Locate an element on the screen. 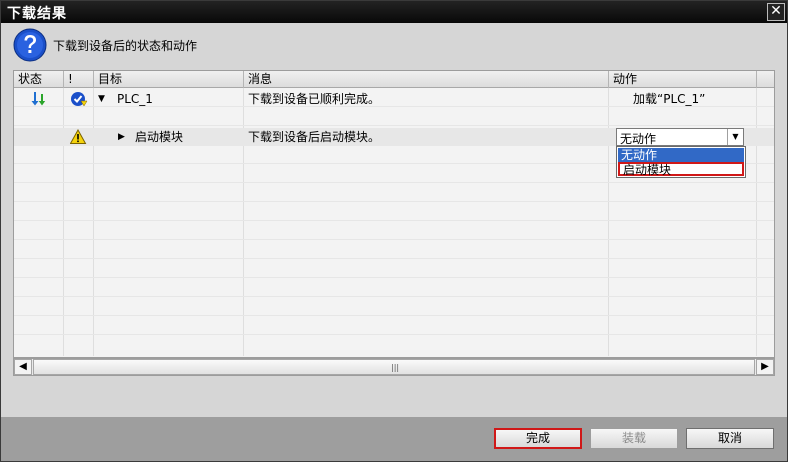  horizontal-scrollbar: ◀ ||| ▶ is located at coordinates (394, 367).